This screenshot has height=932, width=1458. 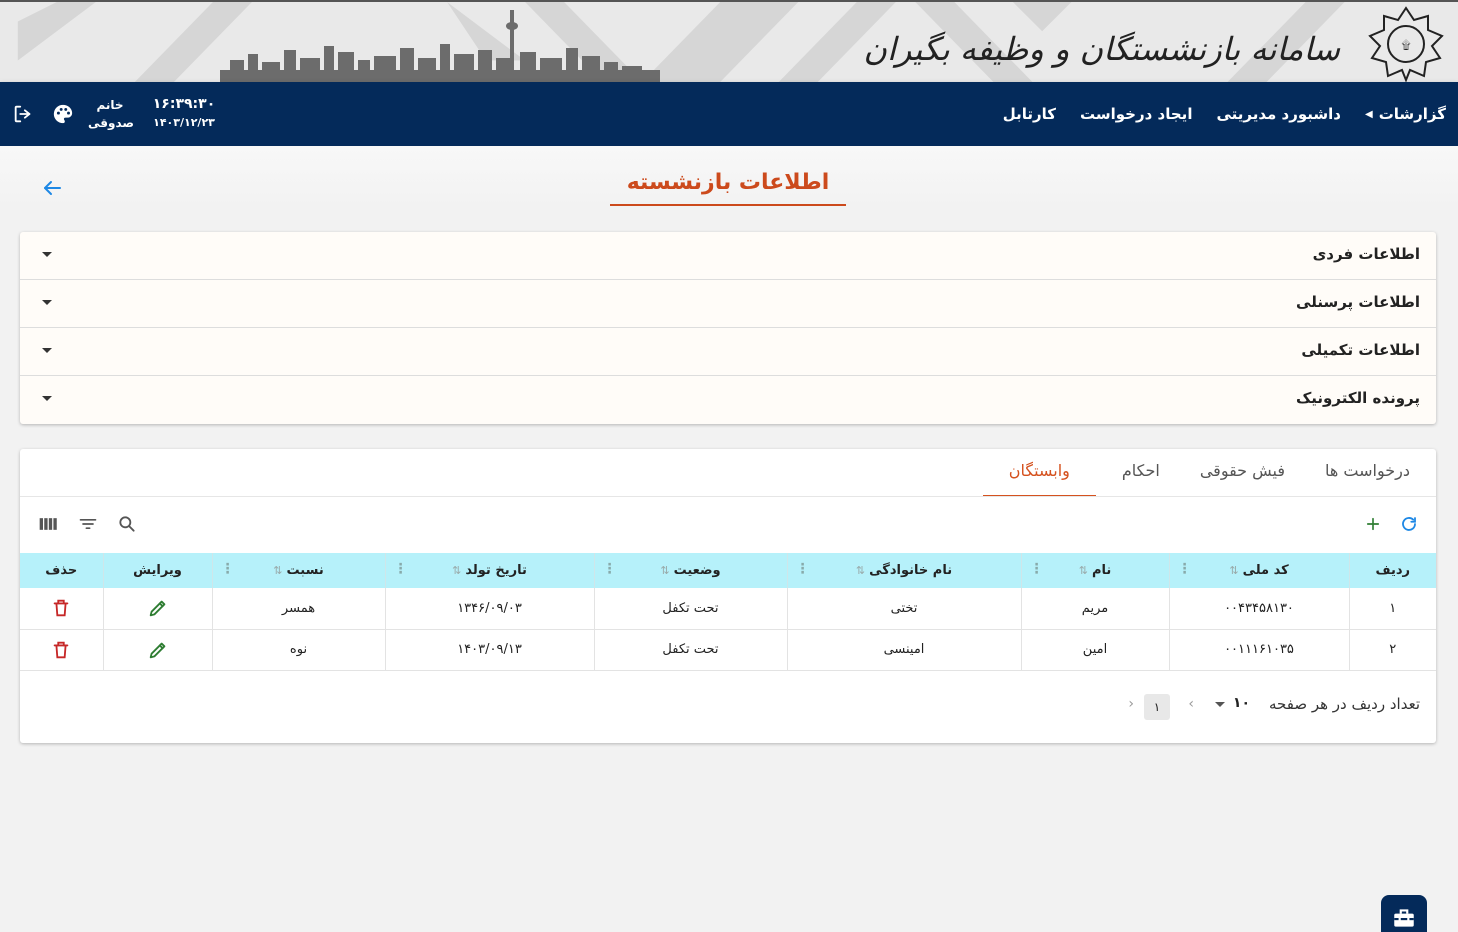 What do you see at coordinates (1373, 524) in the screenshot?
I see `add-icon` at bounding box center [1373, 524].